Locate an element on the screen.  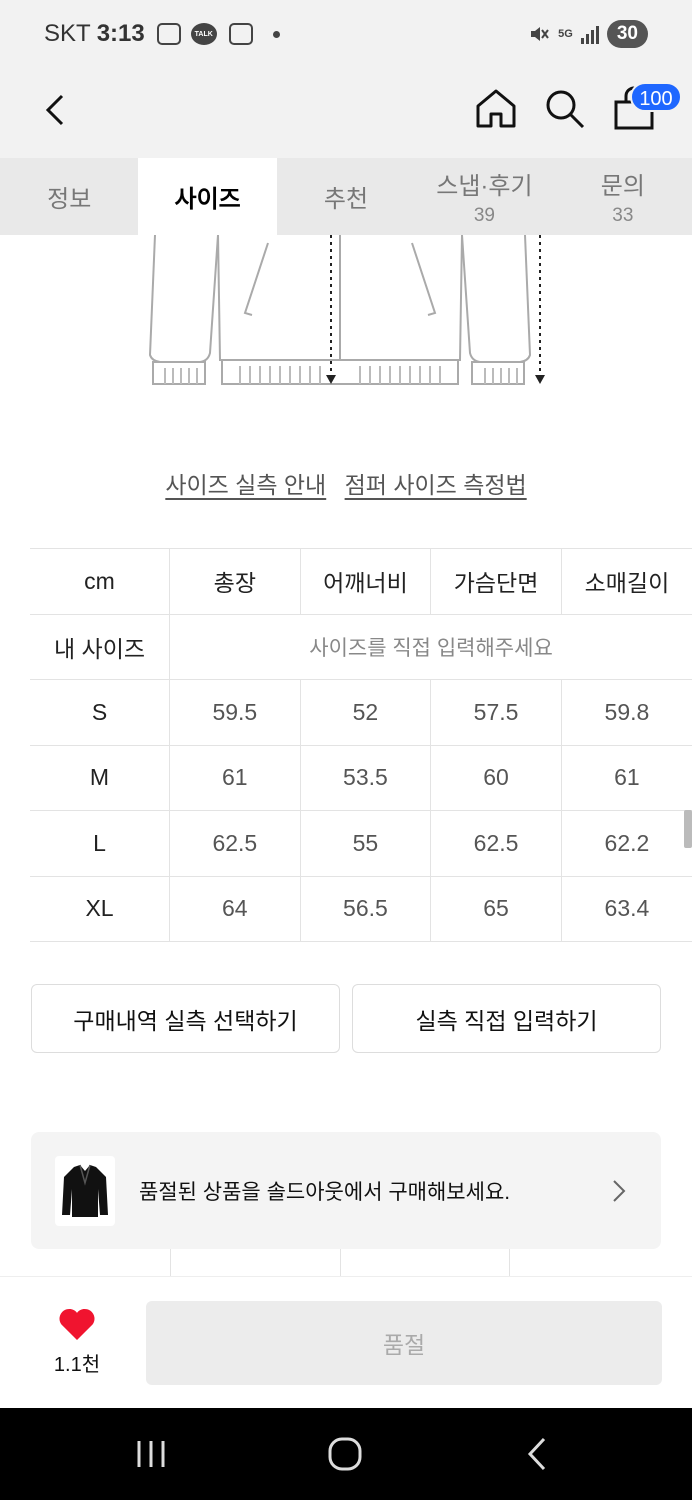
product-tabs: 정보 사이즈 추천 스냅·후기 39 문의 33 is located at coordinates (346, 196).